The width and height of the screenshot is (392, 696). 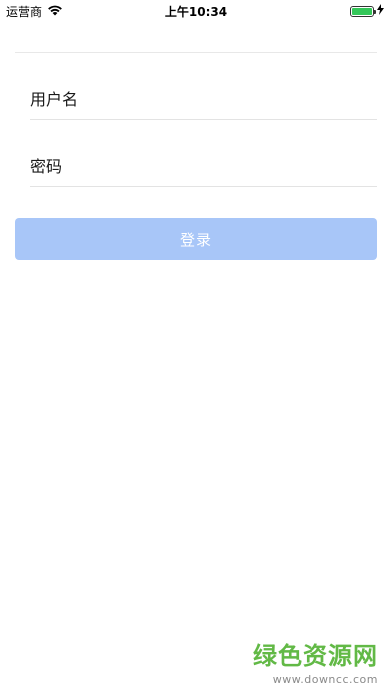 I want to click on watermark-title: 绿色资源网, so click(x=315, y=656).